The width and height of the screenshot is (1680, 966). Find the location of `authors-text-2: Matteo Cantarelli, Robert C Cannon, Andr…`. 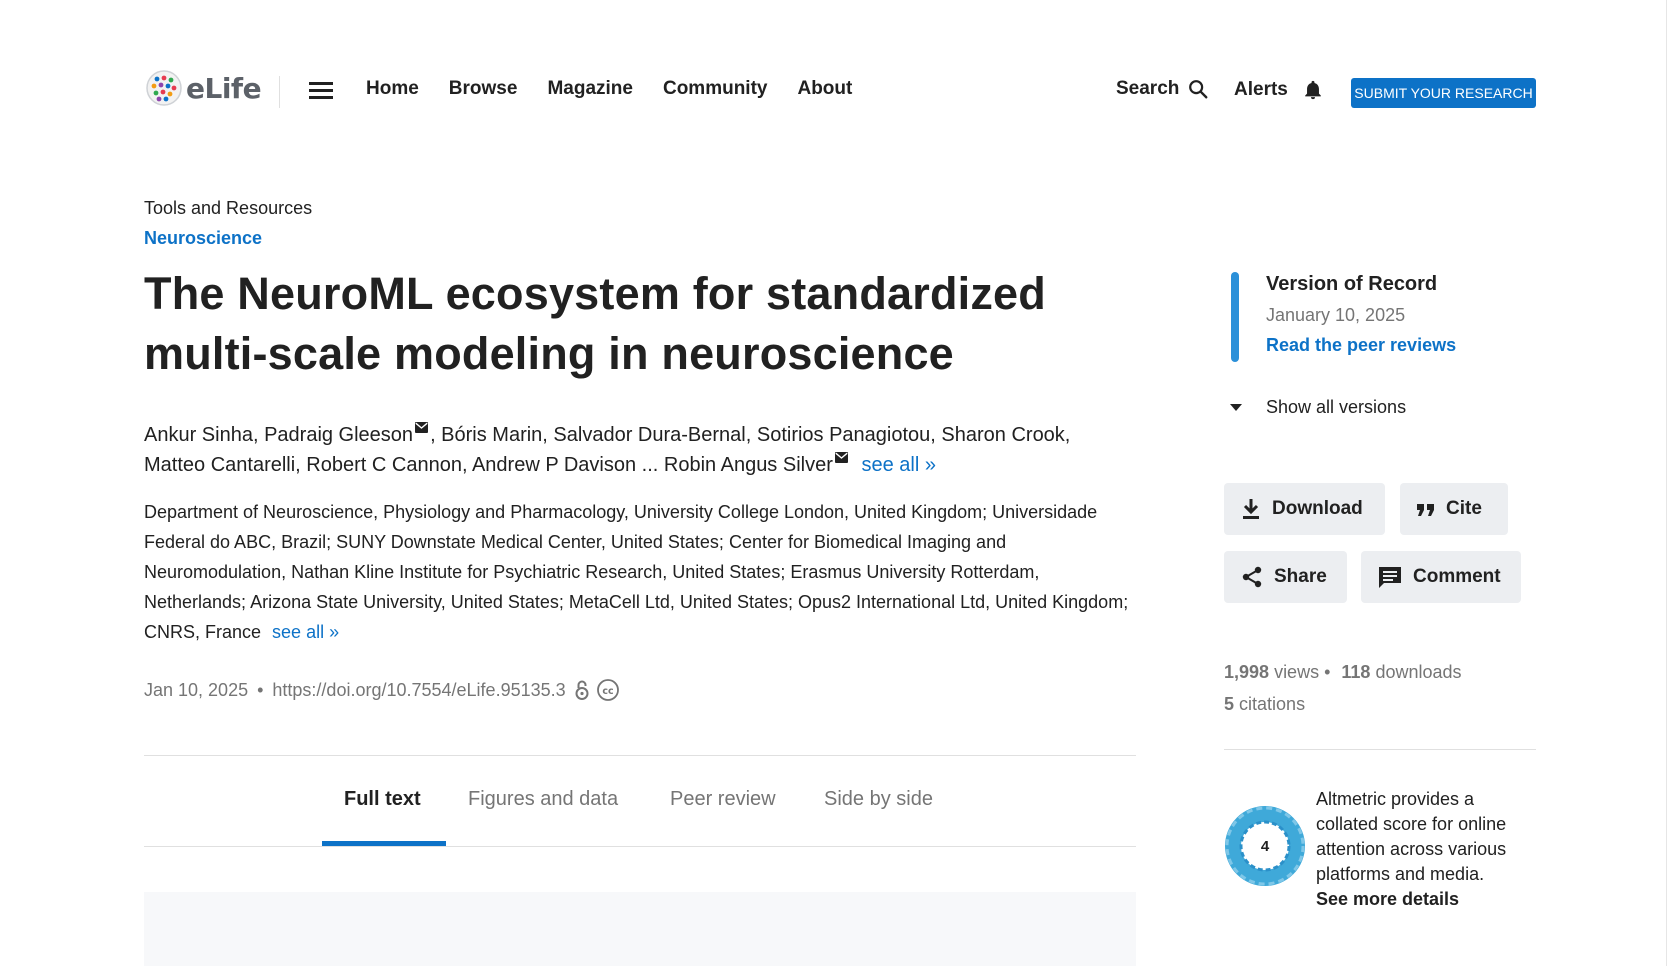

authors-text-2: Matteo Cantarelli, Robert C Cannon, Andr… is located at coordinates (488, 465).